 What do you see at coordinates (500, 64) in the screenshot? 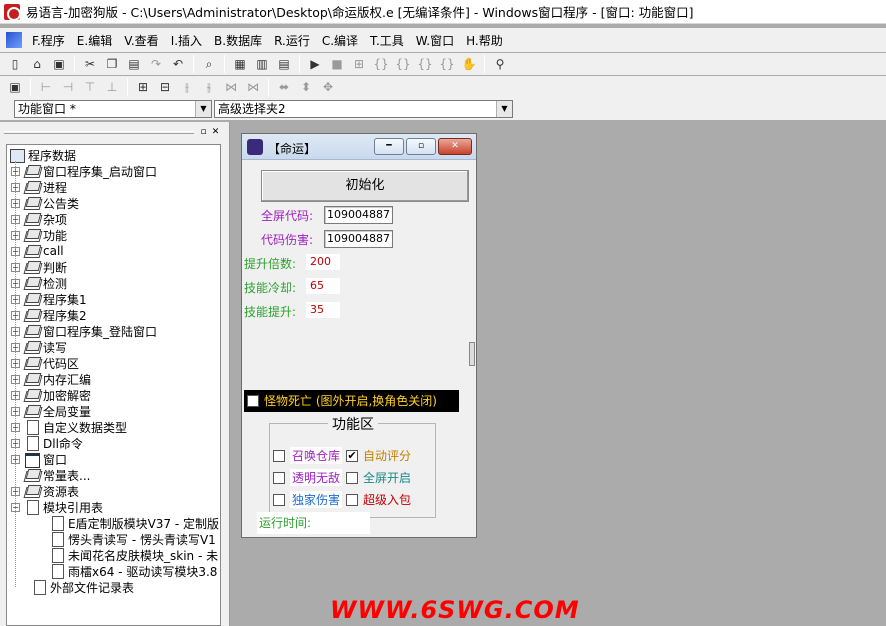
I see `binoculars-icon: ⚲` at bounding box center [500, 64].